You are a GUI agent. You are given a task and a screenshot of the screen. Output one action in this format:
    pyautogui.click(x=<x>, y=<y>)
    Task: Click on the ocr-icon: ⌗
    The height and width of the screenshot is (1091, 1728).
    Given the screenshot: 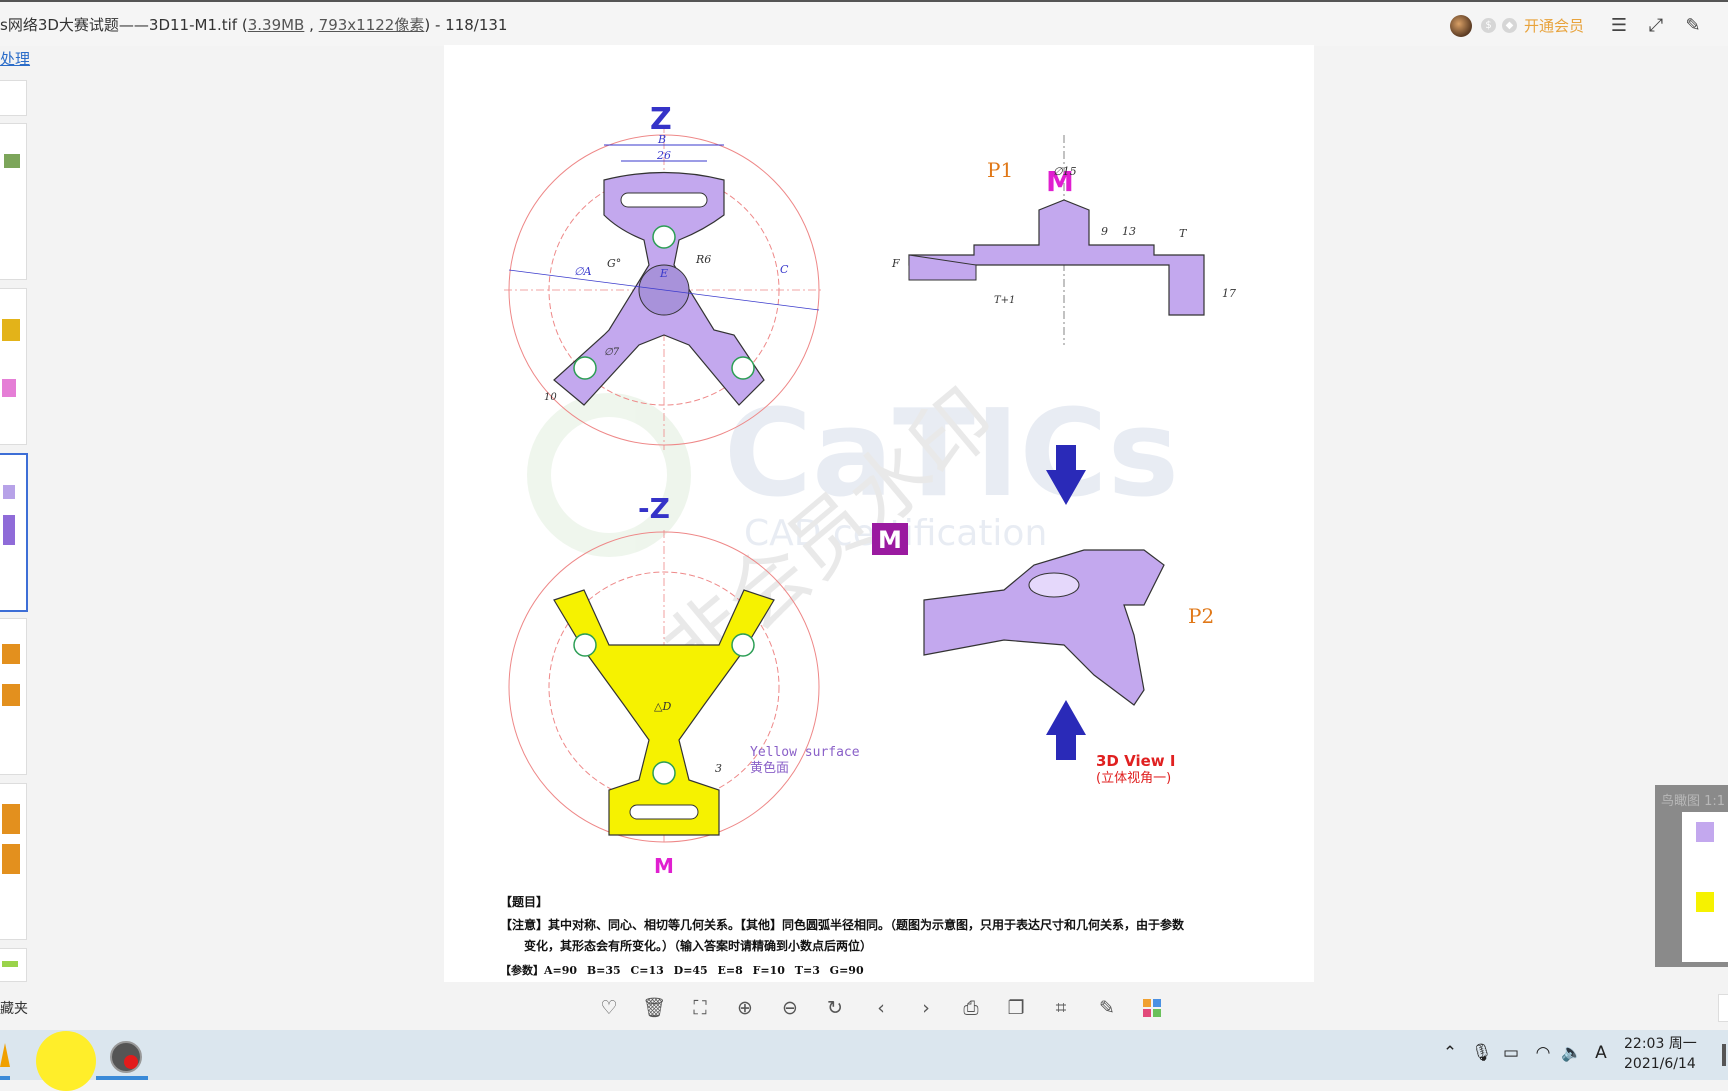 What is the action you would take?
    pyautogui.click(x=1061, y=1008)
    